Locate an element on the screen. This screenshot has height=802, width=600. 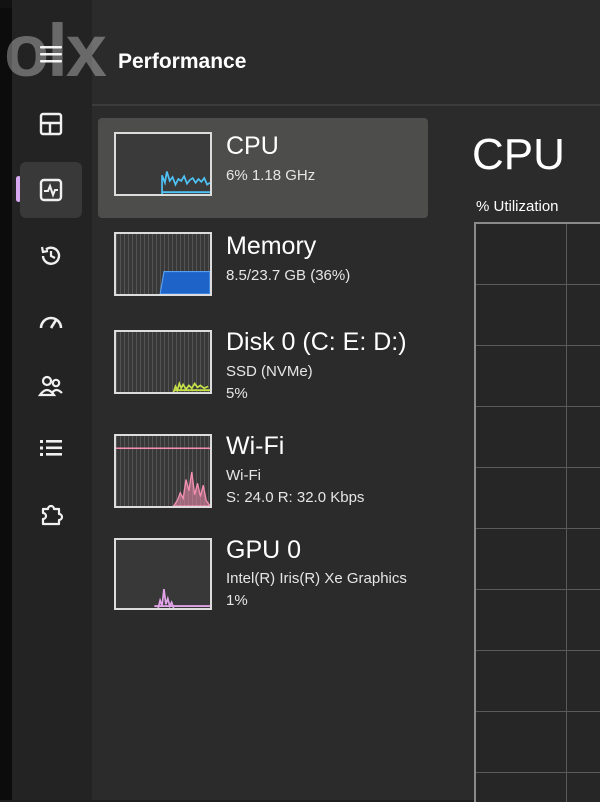
device-stat: S: 24.0 R: 32.0 Kbps is located at coordinates (295, 497).